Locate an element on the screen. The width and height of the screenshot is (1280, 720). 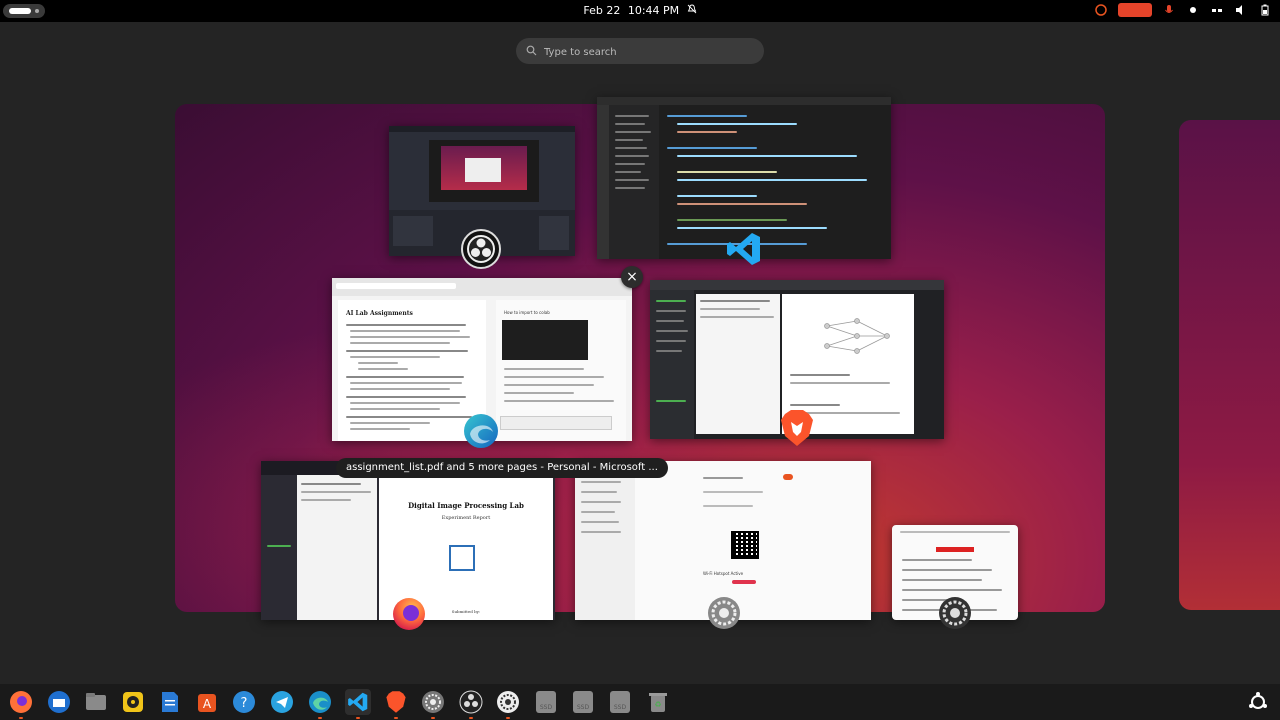
show-apps-icon is located at coordinates (1258, 700).